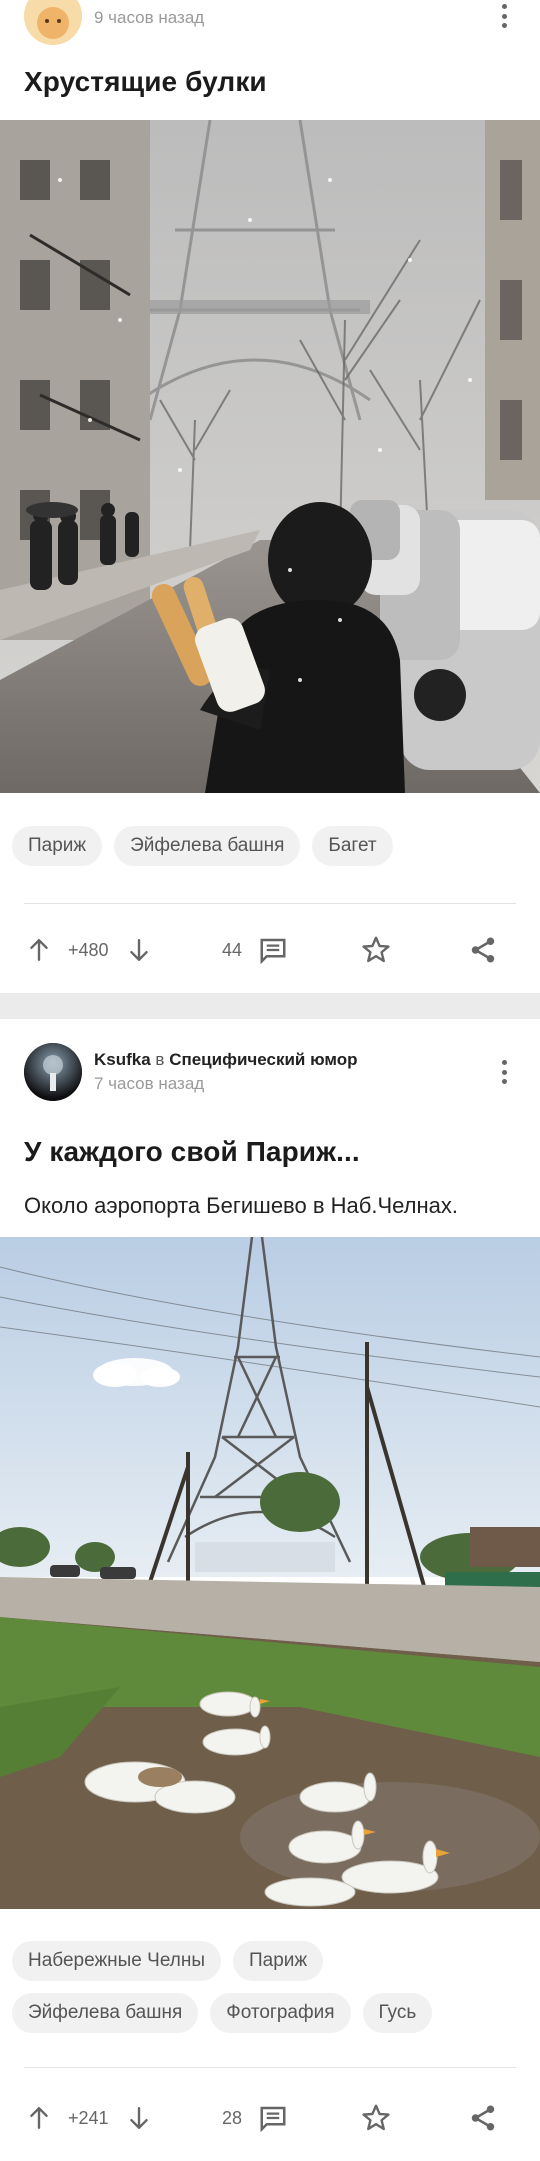 Image resolution: width=540 pixels, height=2161 pixels. I want to click on author-line: Ksufka в Специфический юмор, so click(226, 1060).